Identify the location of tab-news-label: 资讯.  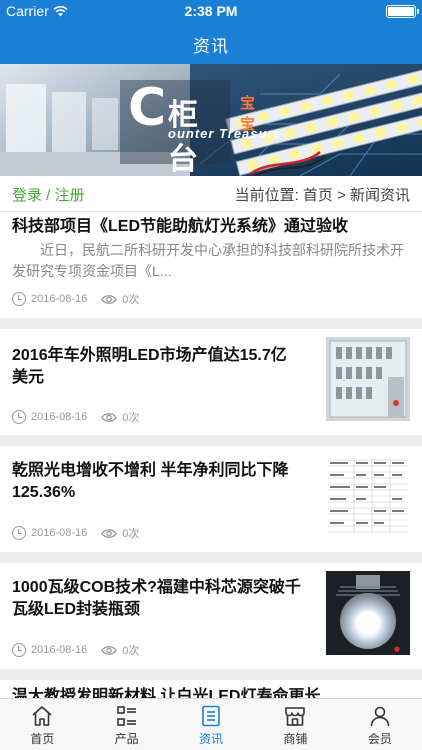
(211, 739).